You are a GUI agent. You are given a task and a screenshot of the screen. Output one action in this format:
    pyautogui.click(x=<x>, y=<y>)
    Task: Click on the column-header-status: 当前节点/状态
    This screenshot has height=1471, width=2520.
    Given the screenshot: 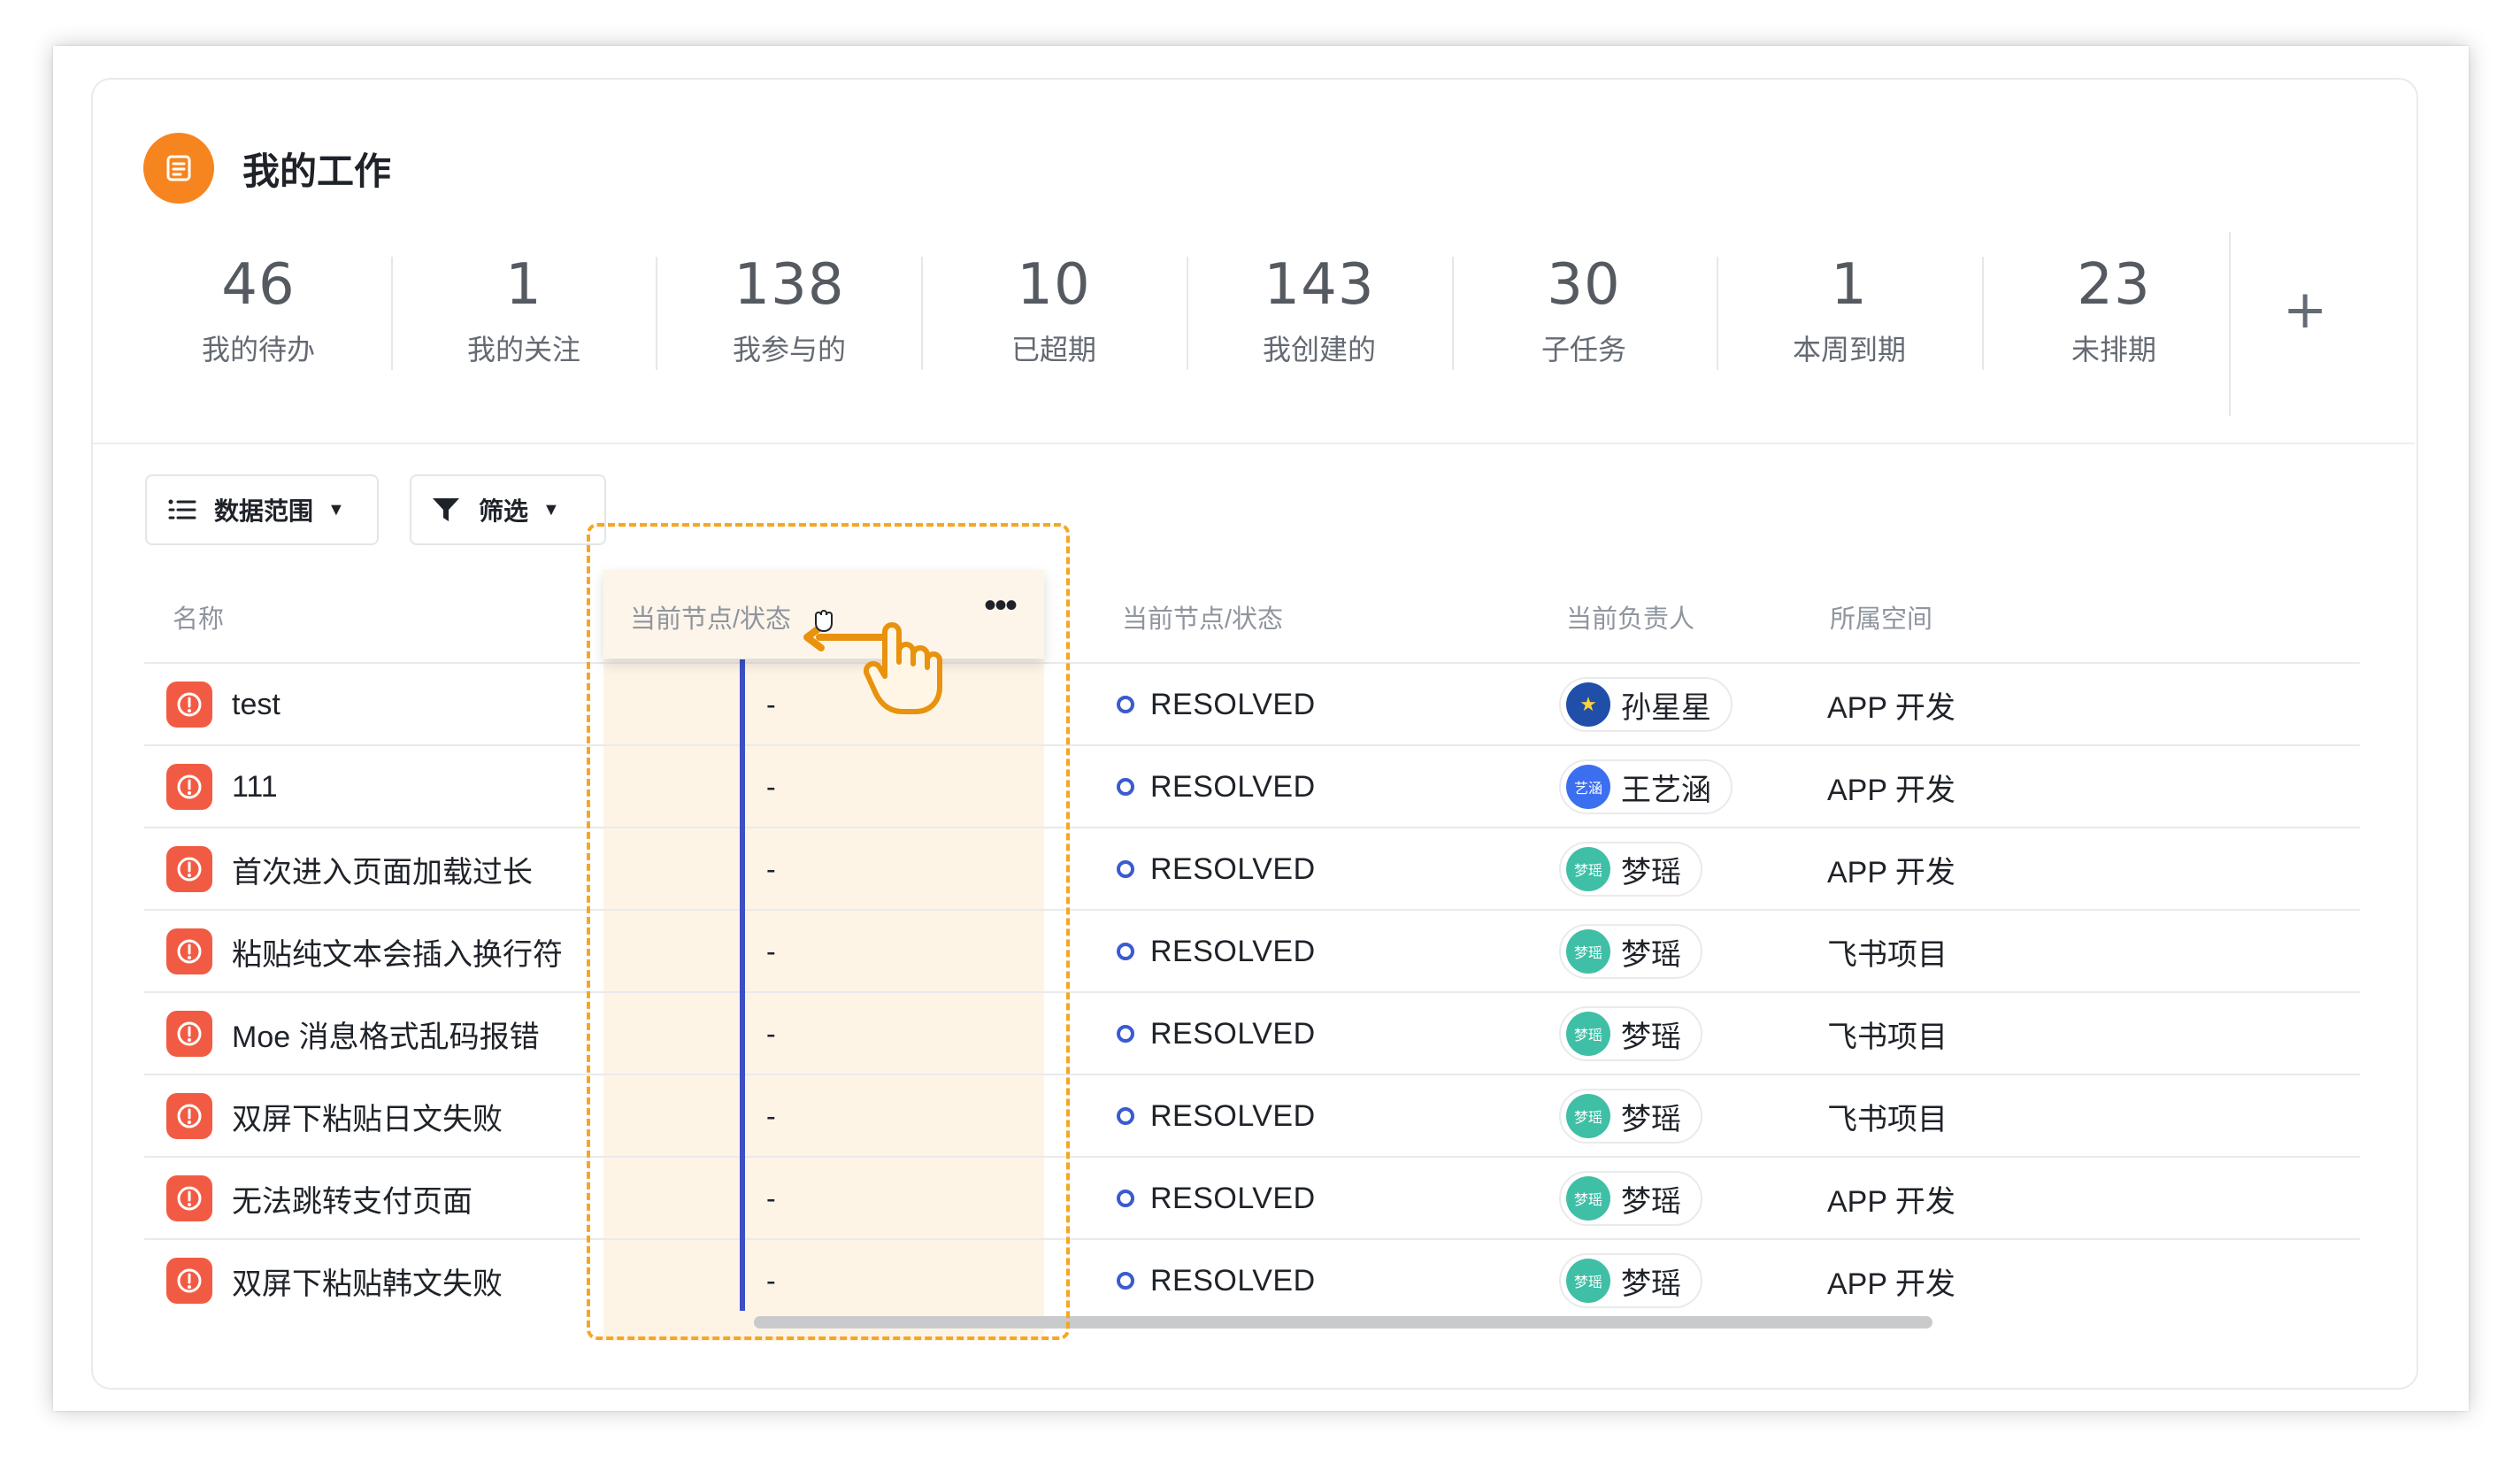 What is the action you would take?
    pyautogui.click(x=1202, y=616)
    